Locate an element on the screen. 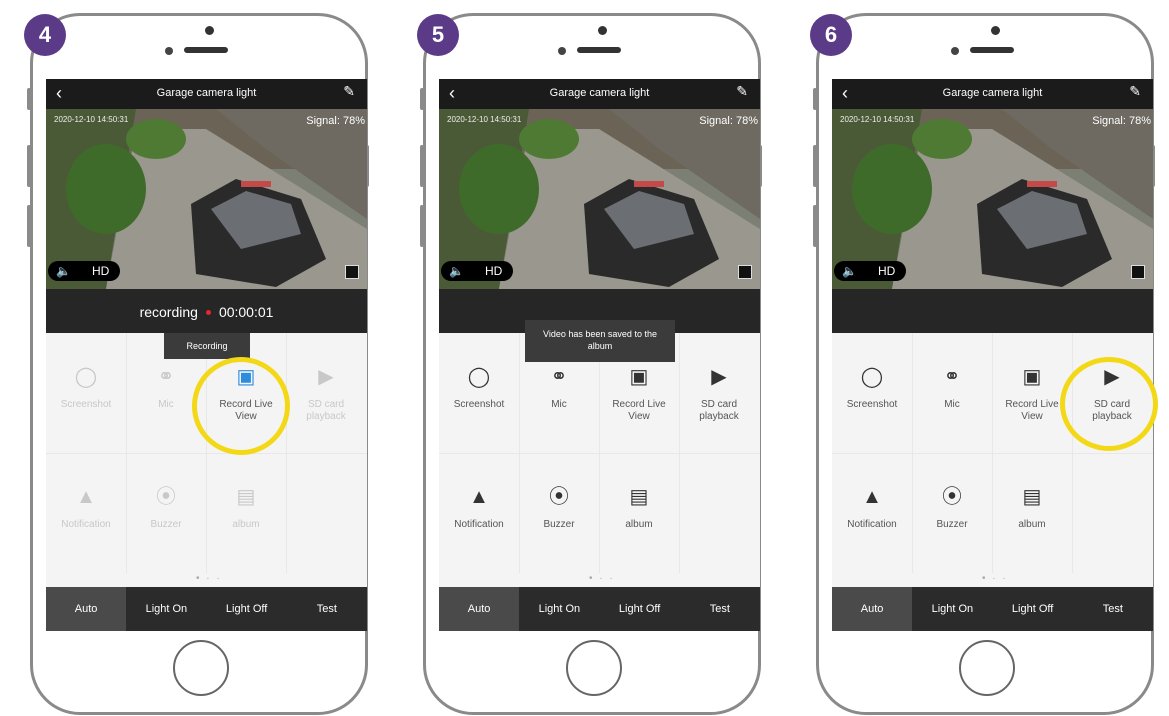 This screenshot has width=1169, height=716. step-badge: 4 is located at coordinates (45, 35).